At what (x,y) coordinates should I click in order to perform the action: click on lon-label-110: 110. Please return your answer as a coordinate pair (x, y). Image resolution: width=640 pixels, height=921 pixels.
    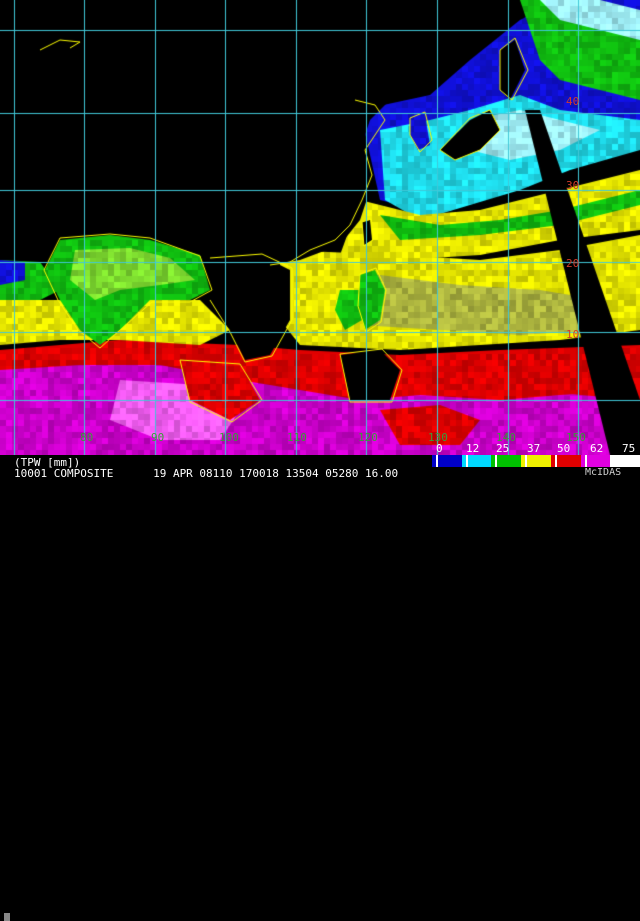
    Looking at the image, I should click on (297, 437).